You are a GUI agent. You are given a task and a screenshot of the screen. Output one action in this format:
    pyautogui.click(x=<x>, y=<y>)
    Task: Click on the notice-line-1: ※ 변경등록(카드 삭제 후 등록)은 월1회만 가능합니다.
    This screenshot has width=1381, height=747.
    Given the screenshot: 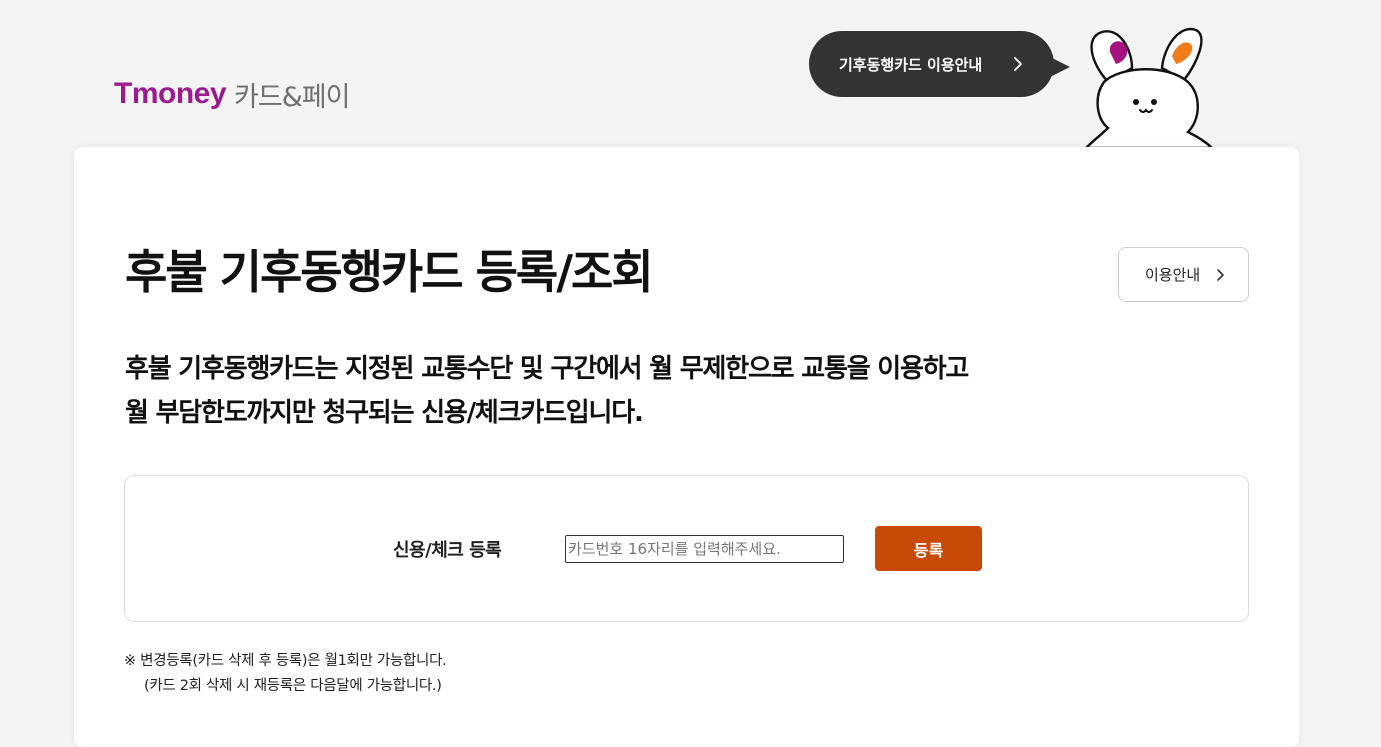 What is the action you would take?
    pyautogui.click(x=285, y=661)
    